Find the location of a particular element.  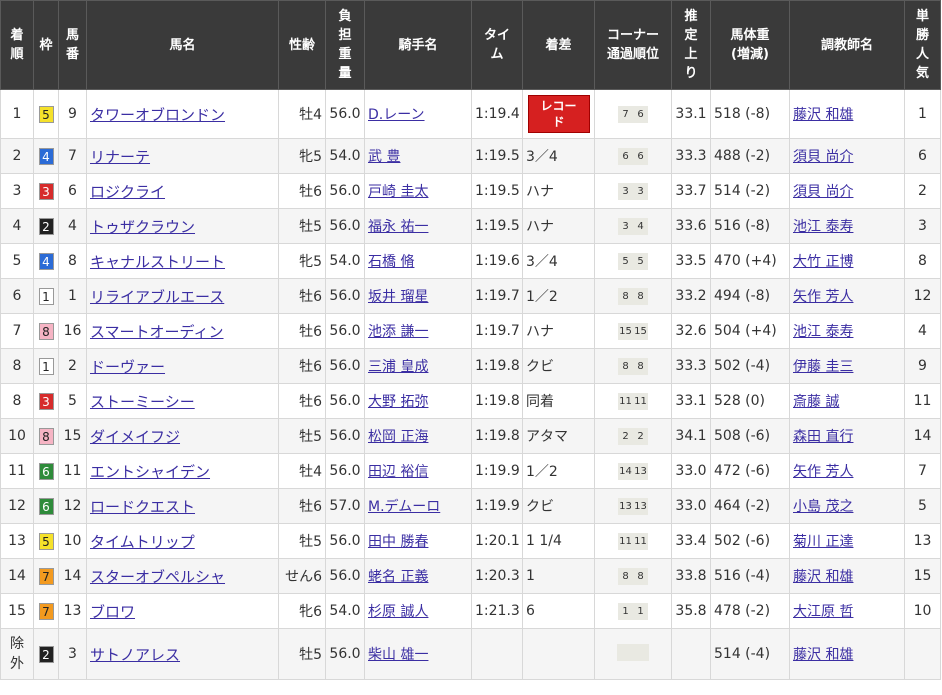

trainer-cell: 森田 直行 is located at coordinates (847, 436).